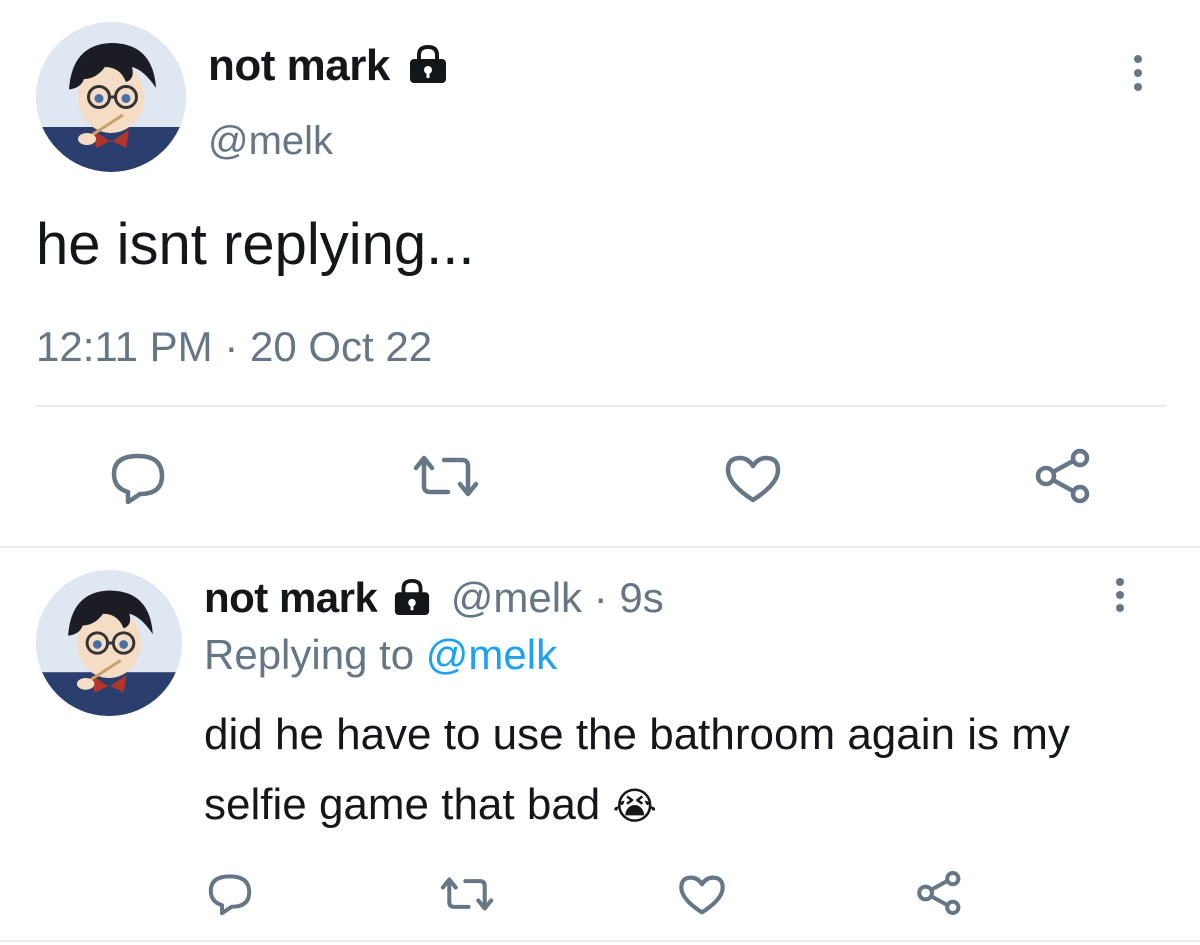  I want to click on reply-header: not mark @melk · 9s, so click(434, 598).